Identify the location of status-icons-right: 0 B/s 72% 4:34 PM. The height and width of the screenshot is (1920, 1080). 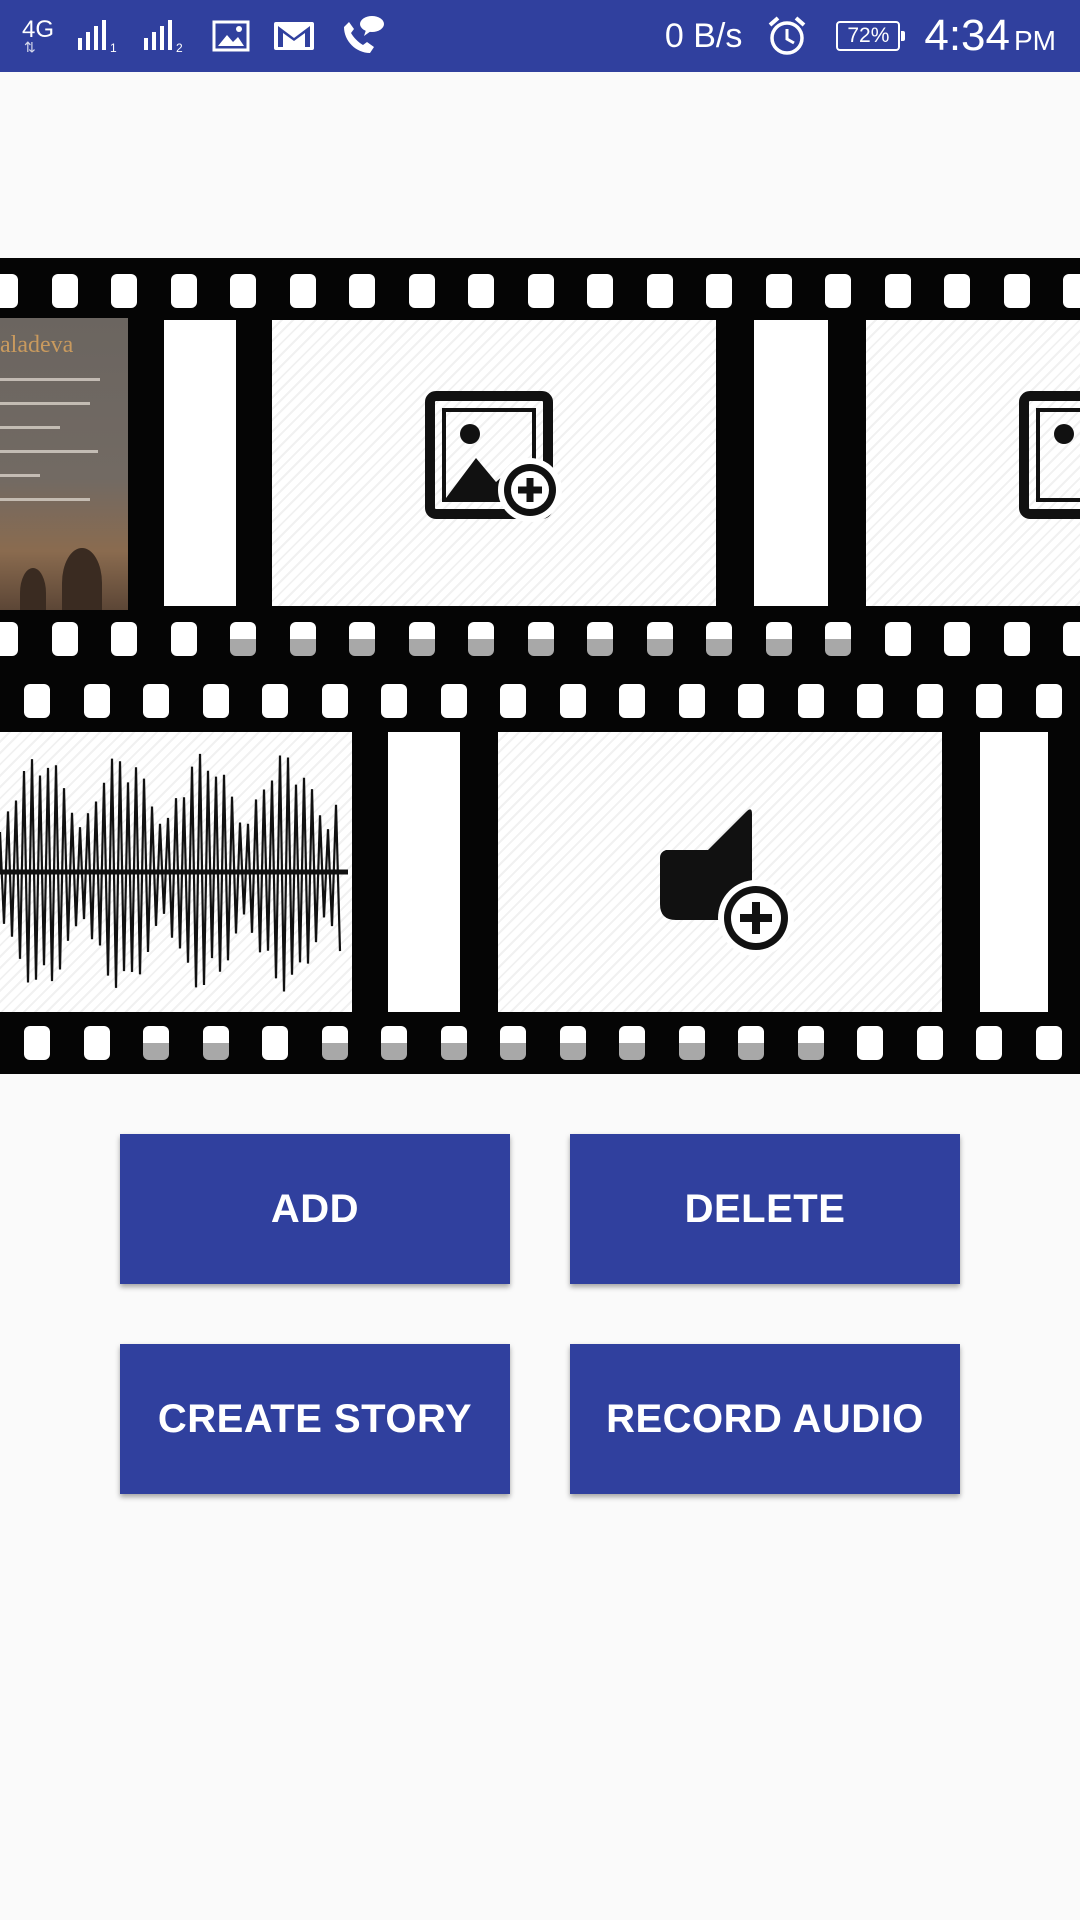
(860, 36).